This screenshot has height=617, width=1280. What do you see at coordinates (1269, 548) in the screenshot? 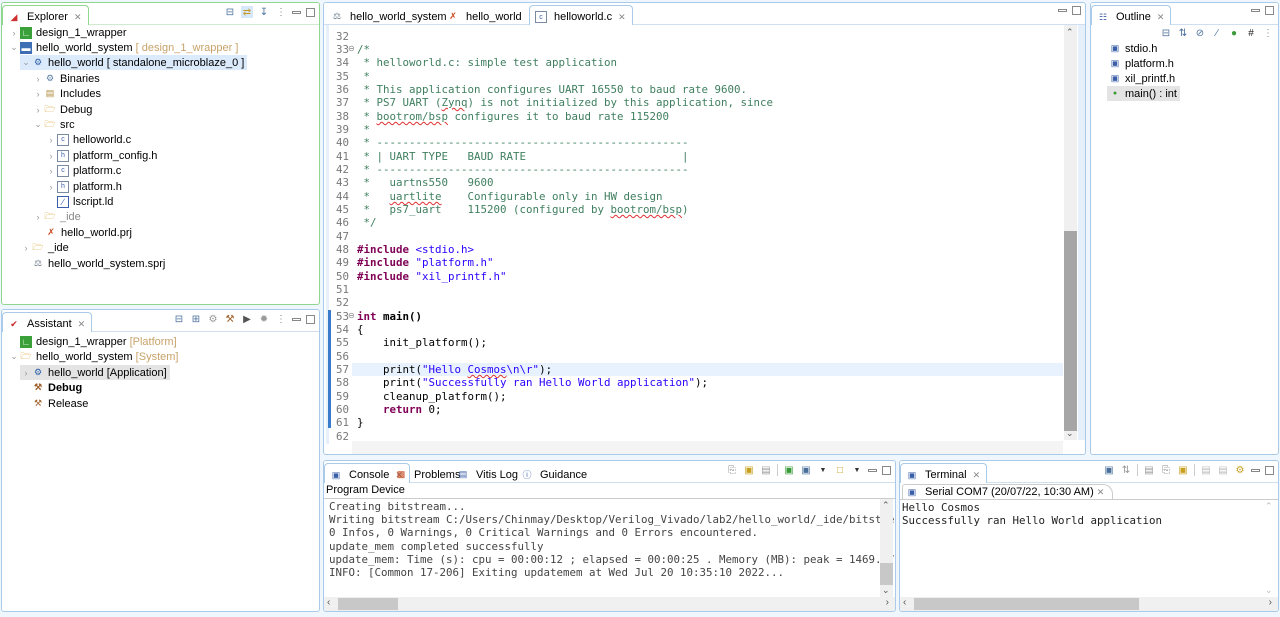
I see `terminal-vertical-scrollbar: ⌃ ⌄` at bounding box center [1269, 548].